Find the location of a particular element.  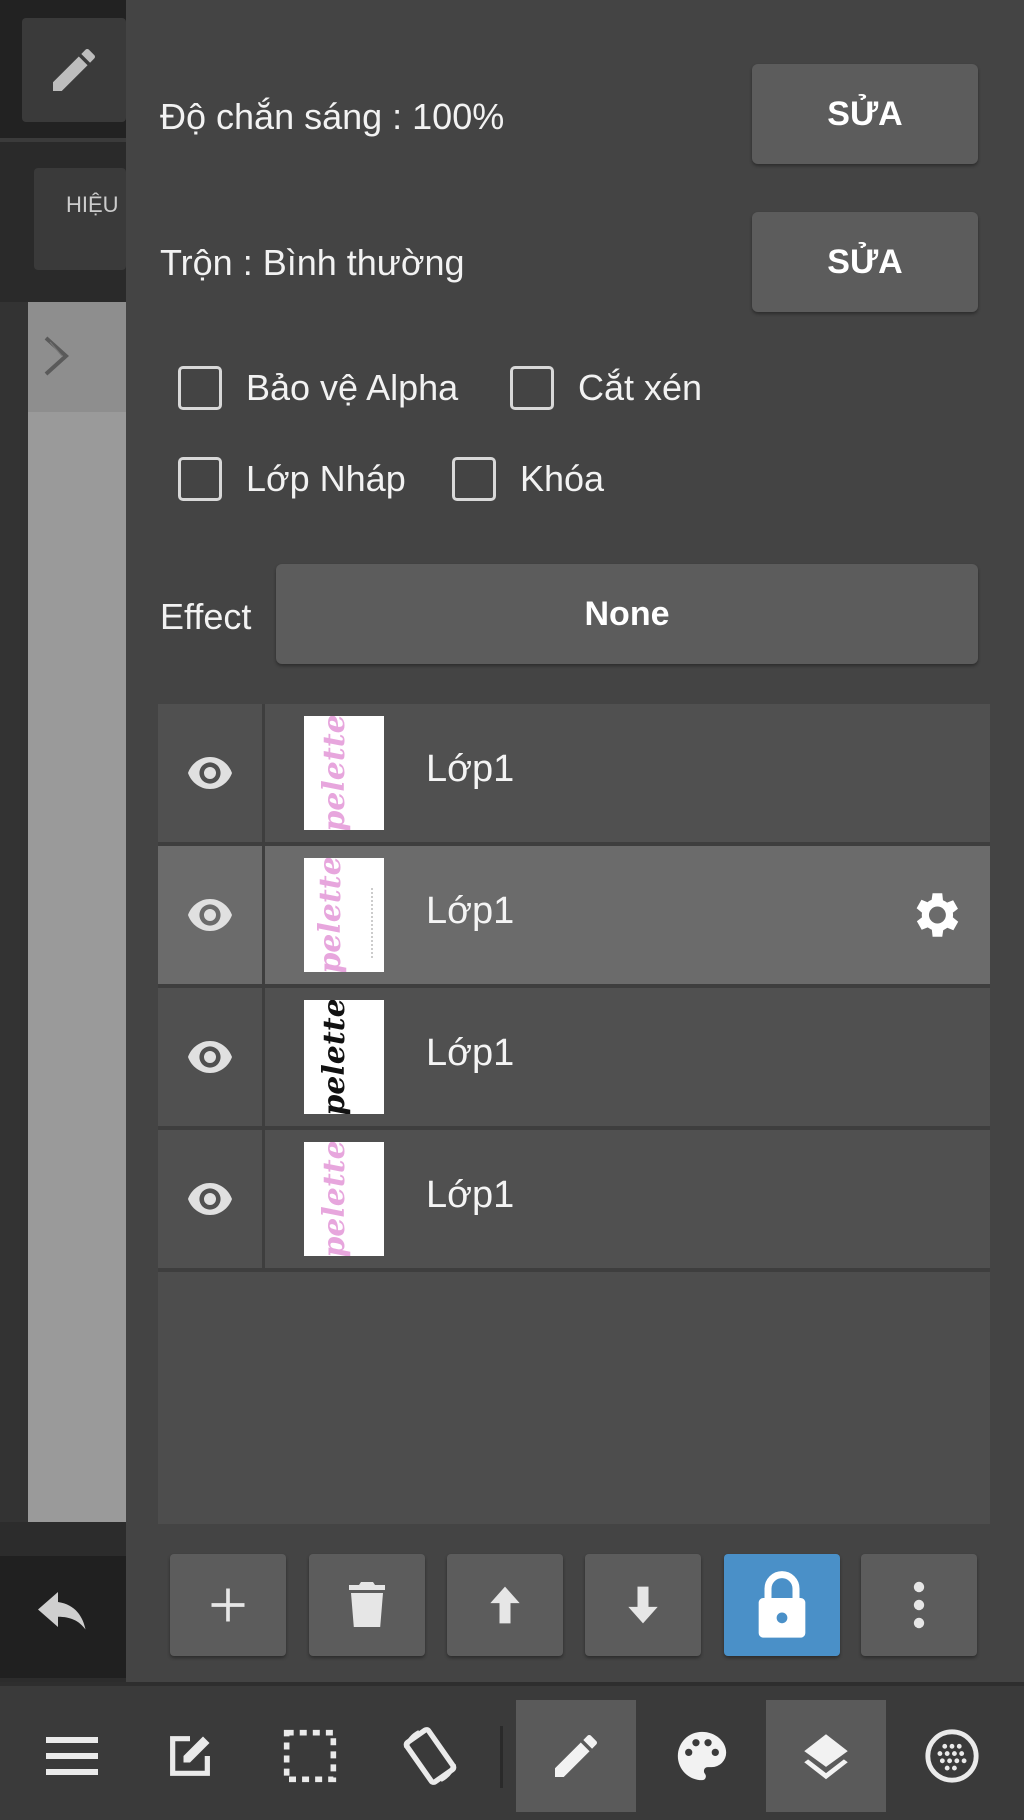

palette-icon is located at coordinates (702, 1756).